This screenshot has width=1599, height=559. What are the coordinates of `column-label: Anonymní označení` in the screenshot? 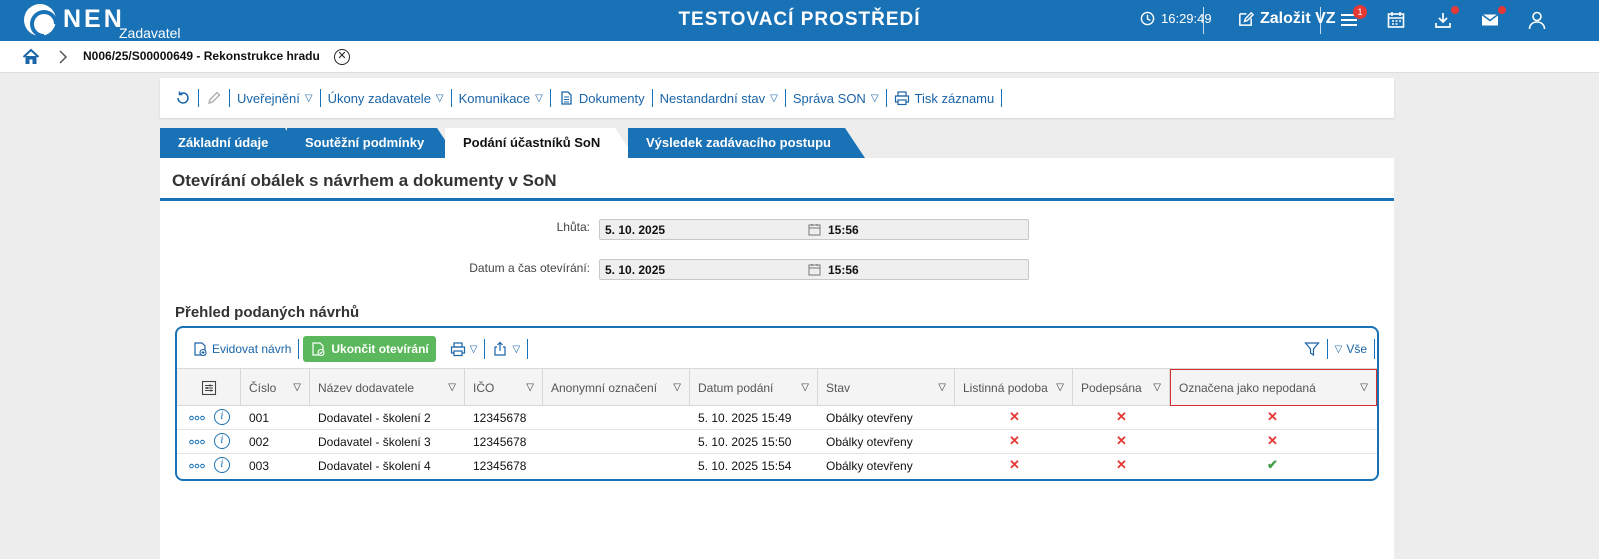 It's located at (604, 387).